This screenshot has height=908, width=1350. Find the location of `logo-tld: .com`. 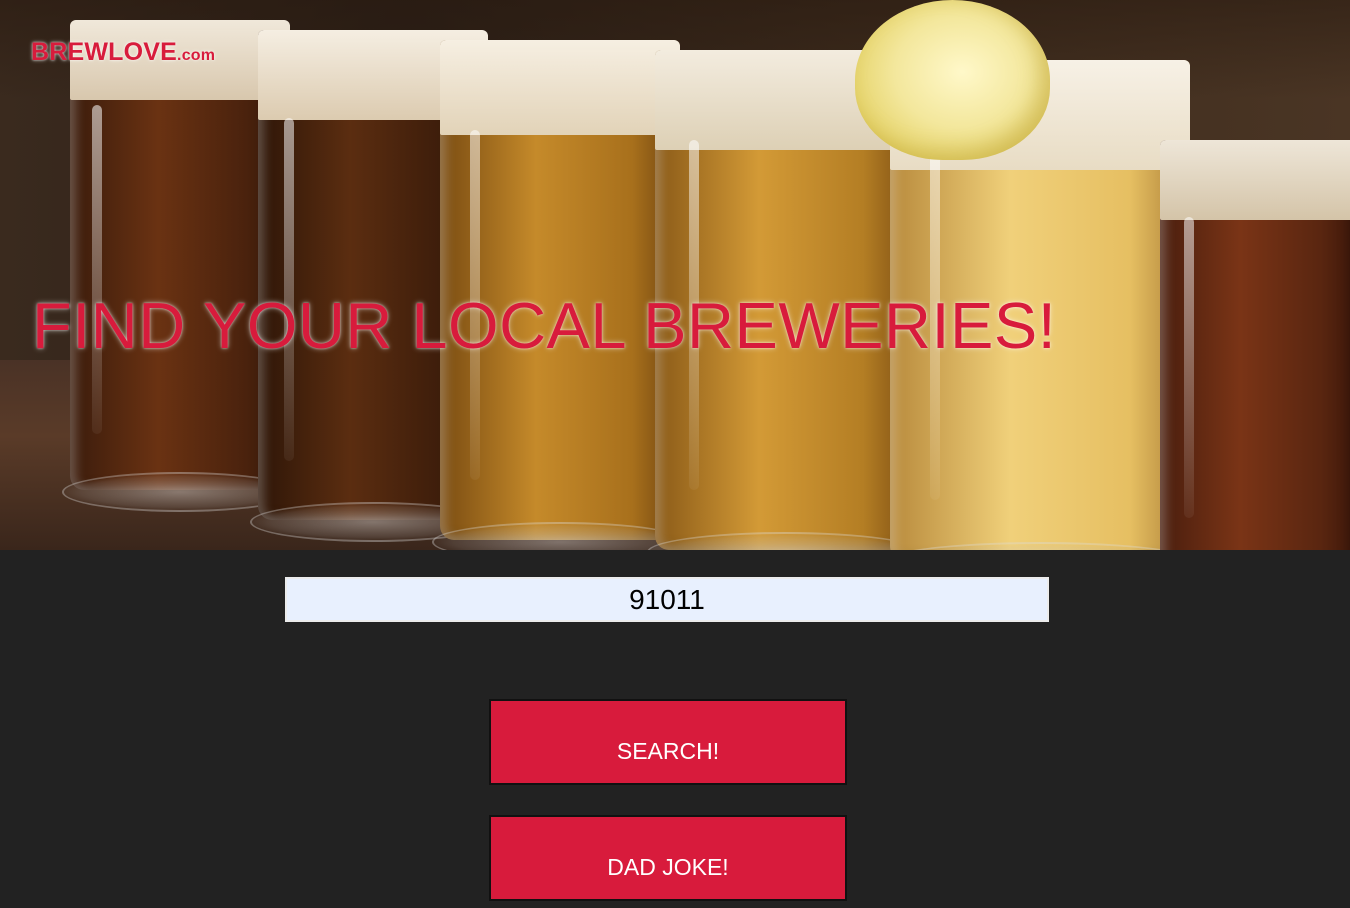

logo-tld: .com is located at coordinates (196, 55).